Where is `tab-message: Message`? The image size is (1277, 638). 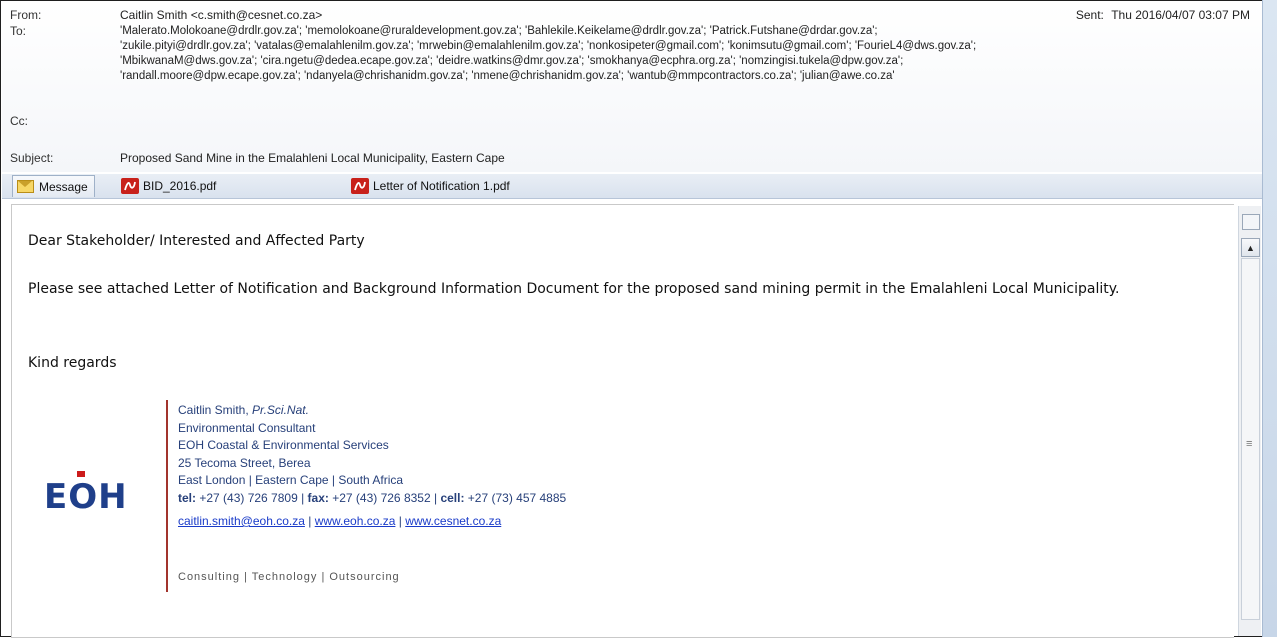
tab-message: Message is located at coordinates (53, 186).